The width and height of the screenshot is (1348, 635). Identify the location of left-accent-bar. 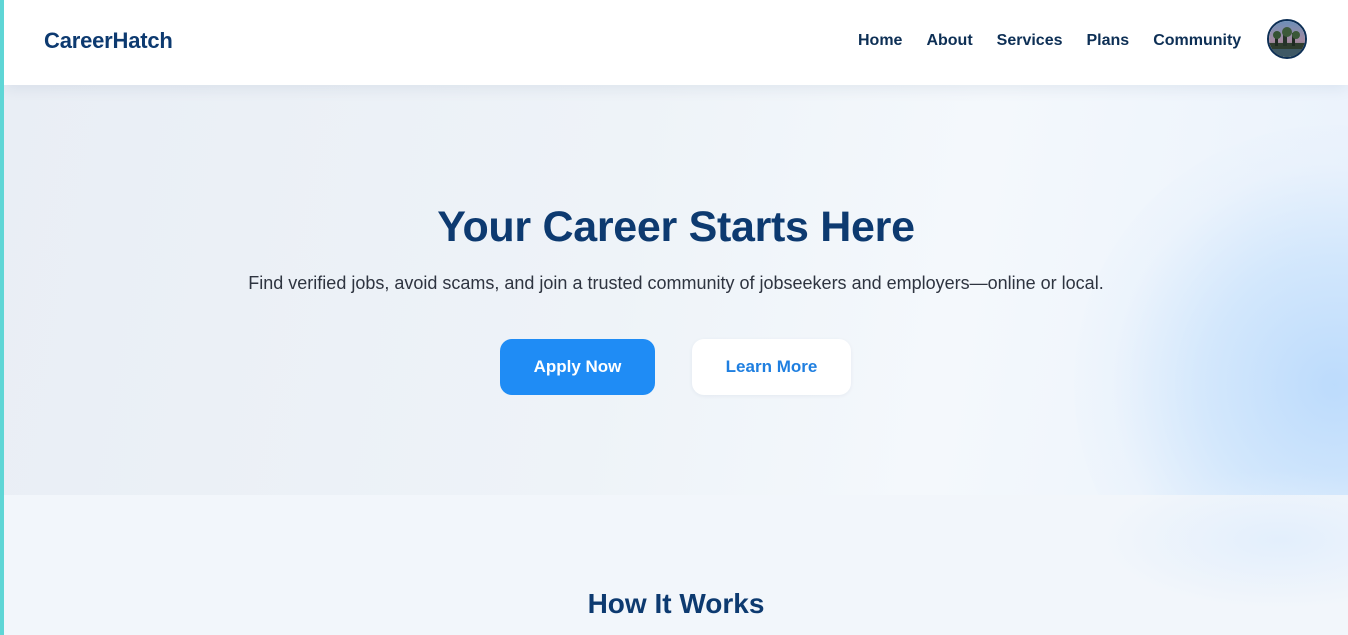
(2, 317).